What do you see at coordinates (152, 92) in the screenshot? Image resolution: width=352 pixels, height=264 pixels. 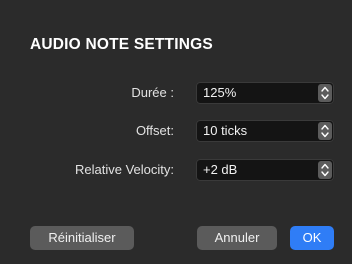 I see `duration-label: Durée :` at bounding box center [152, 92].